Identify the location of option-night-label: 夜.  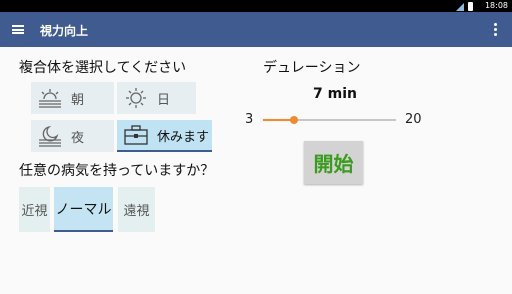
(78, 138).